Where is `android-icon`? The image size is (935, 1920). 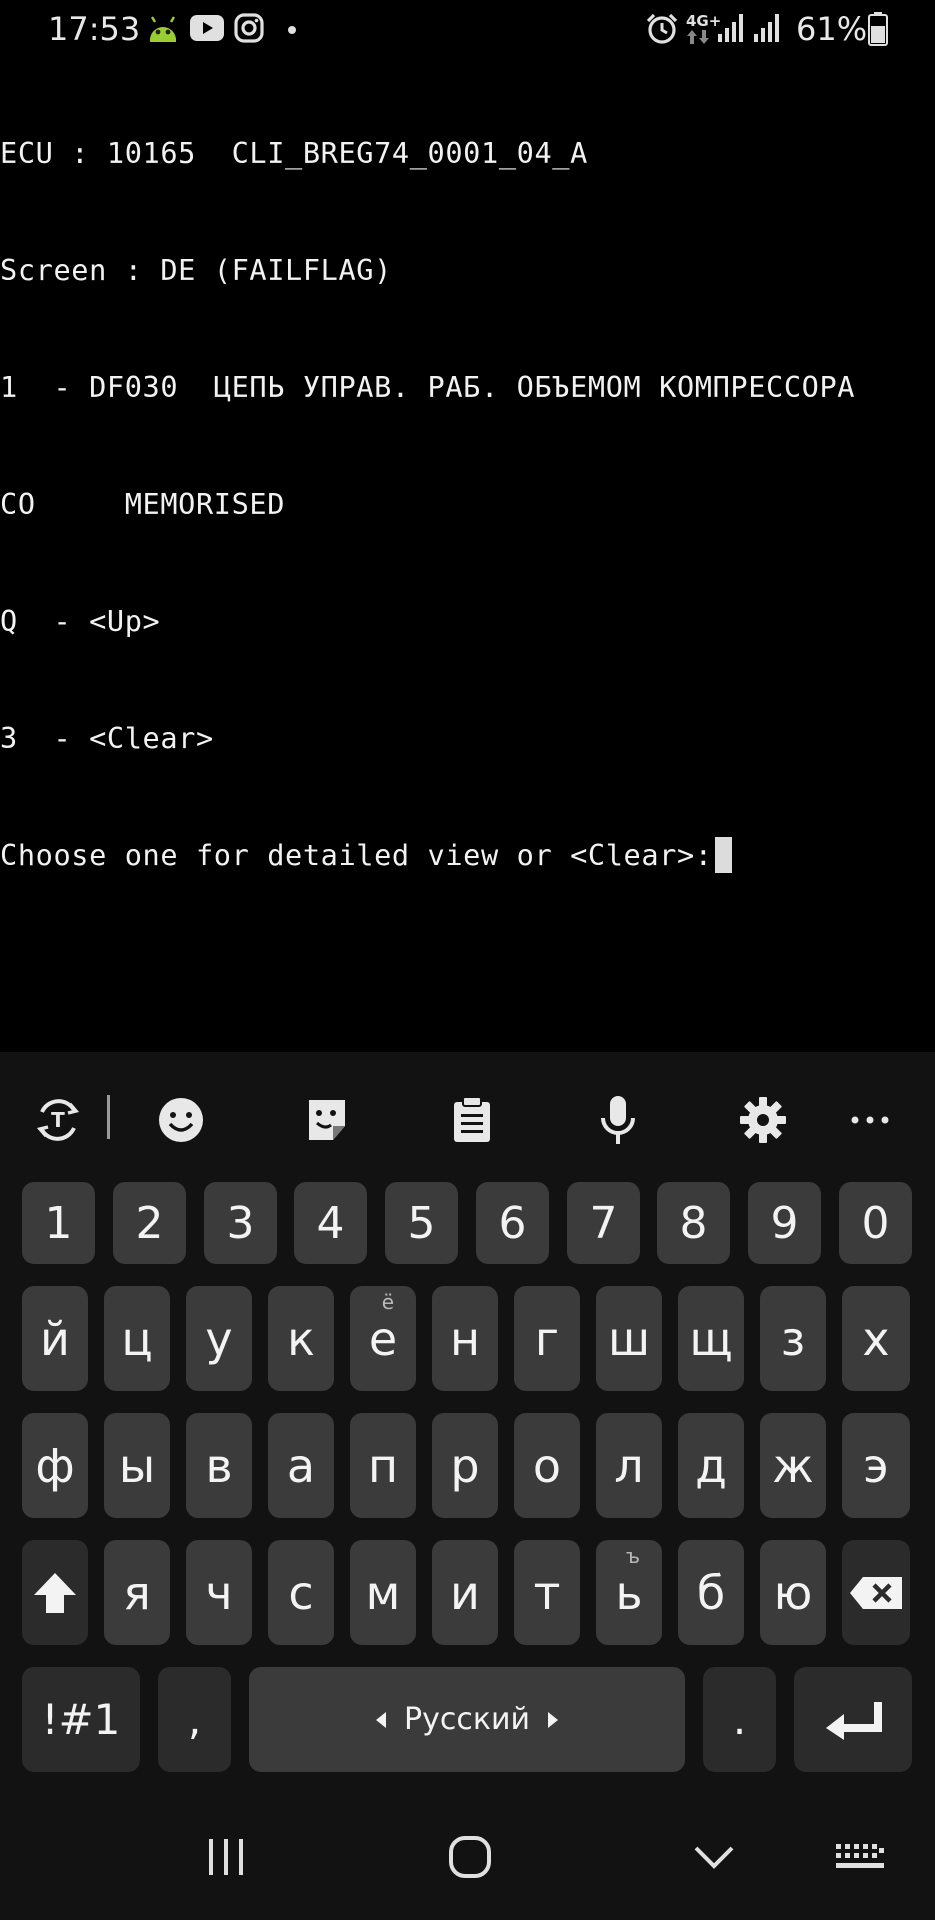 android-icon is located at coordinates (163, 31).